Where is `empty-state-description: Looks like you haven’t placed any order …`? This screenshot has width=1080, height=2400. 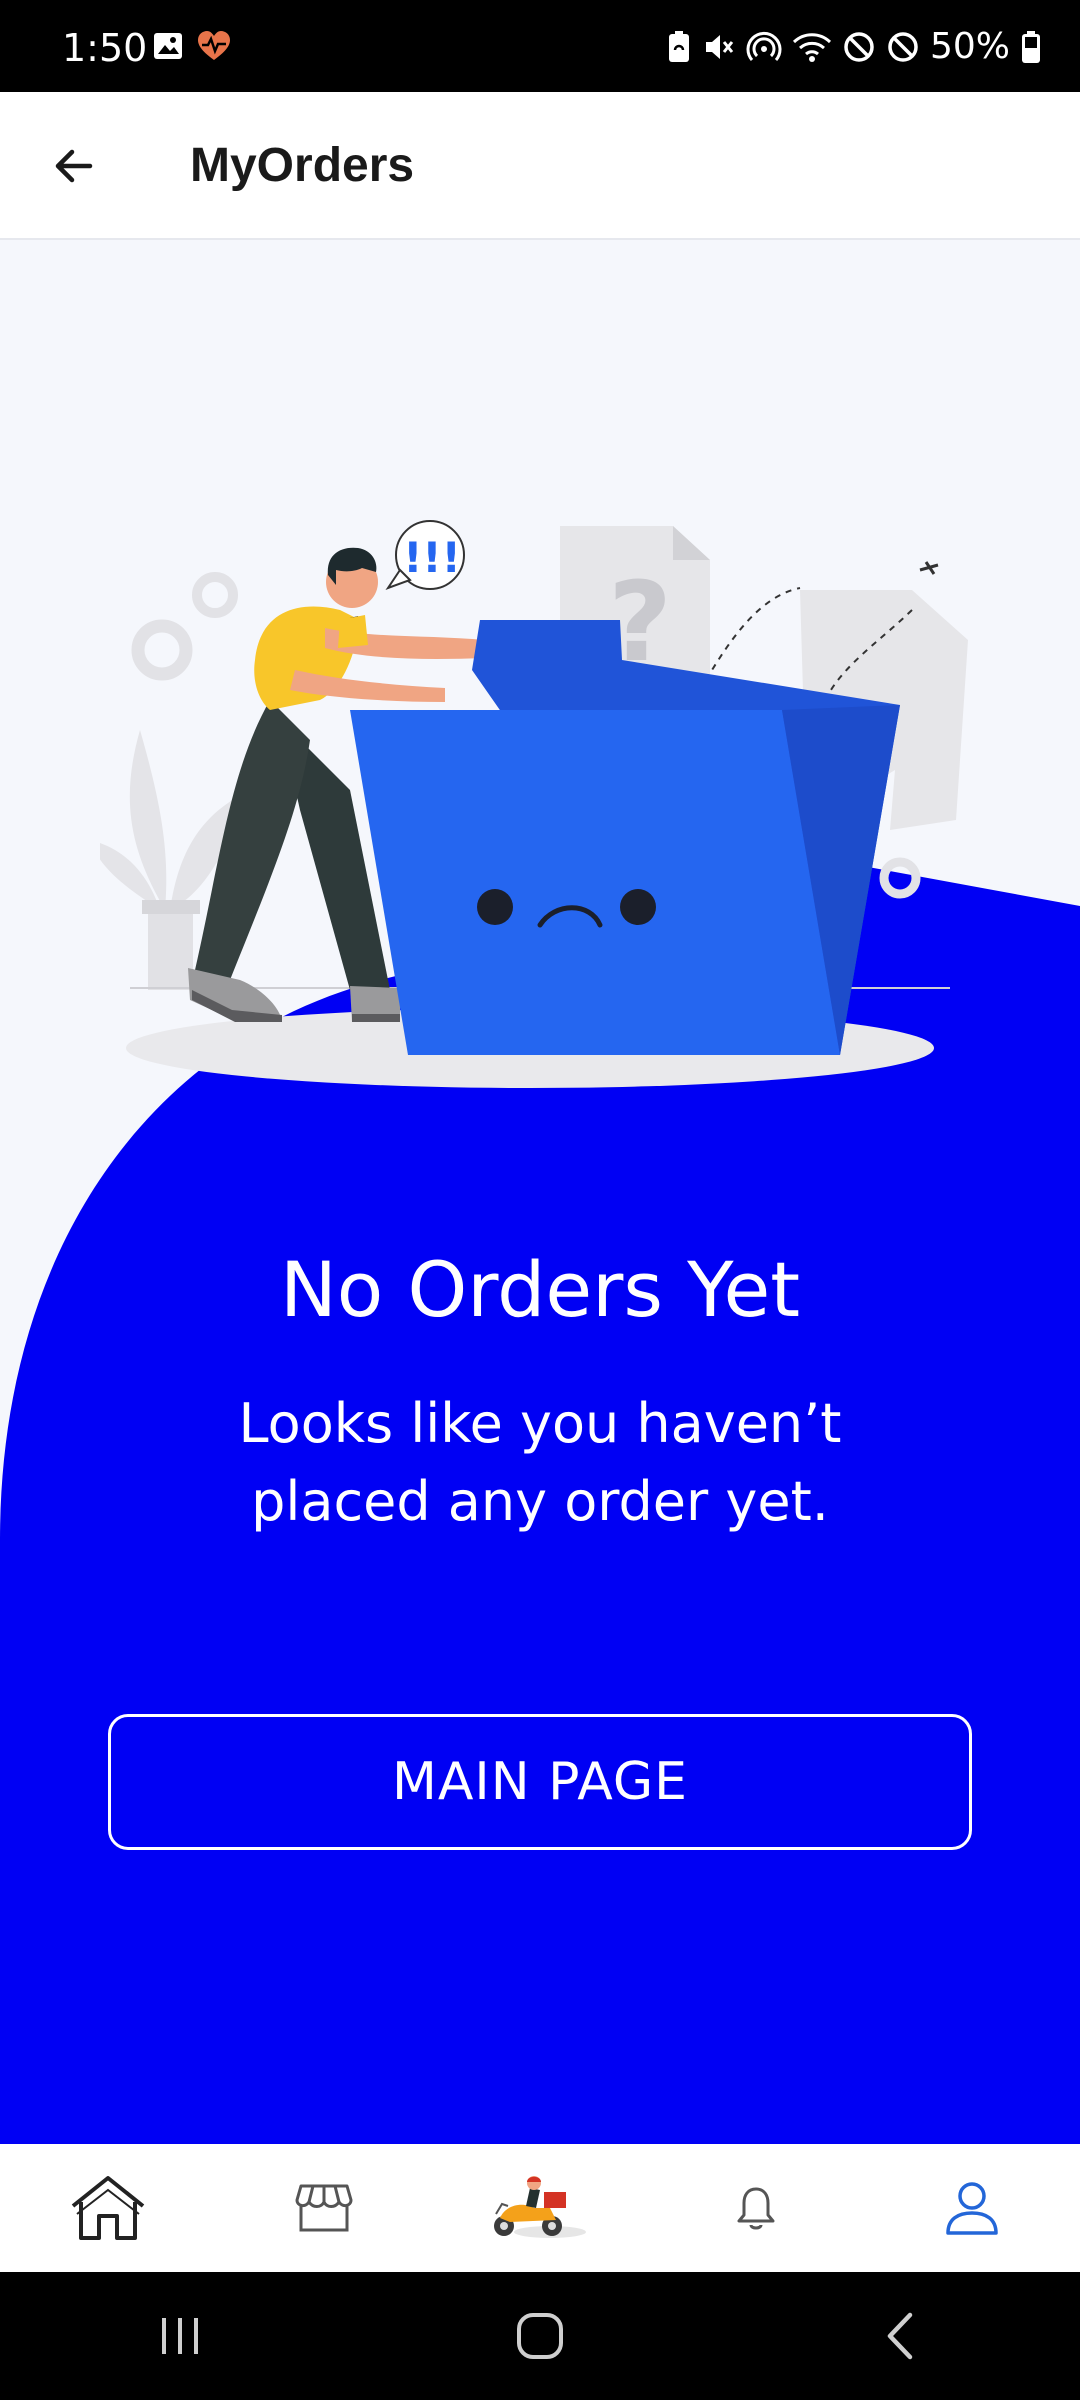 empty-state-description: Looks like you haven’t placed any order … is located at coordinates (540, 1462).